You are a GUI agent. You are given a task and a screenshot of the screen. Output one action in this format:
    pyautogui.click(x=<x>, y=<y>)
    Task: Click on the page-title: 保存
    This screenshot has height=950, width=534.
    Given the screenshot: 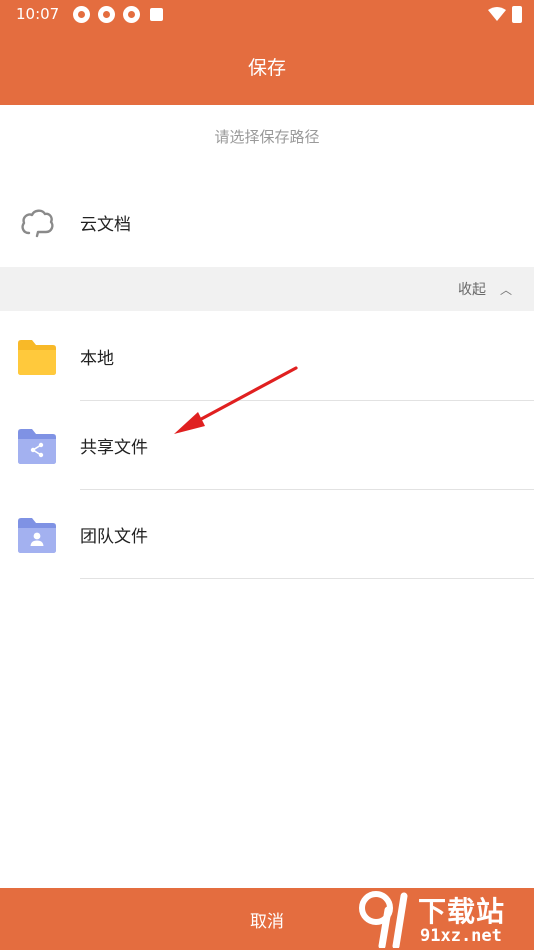 What is the action you would take?
    pyautogui.click(x=266, y=68)
    